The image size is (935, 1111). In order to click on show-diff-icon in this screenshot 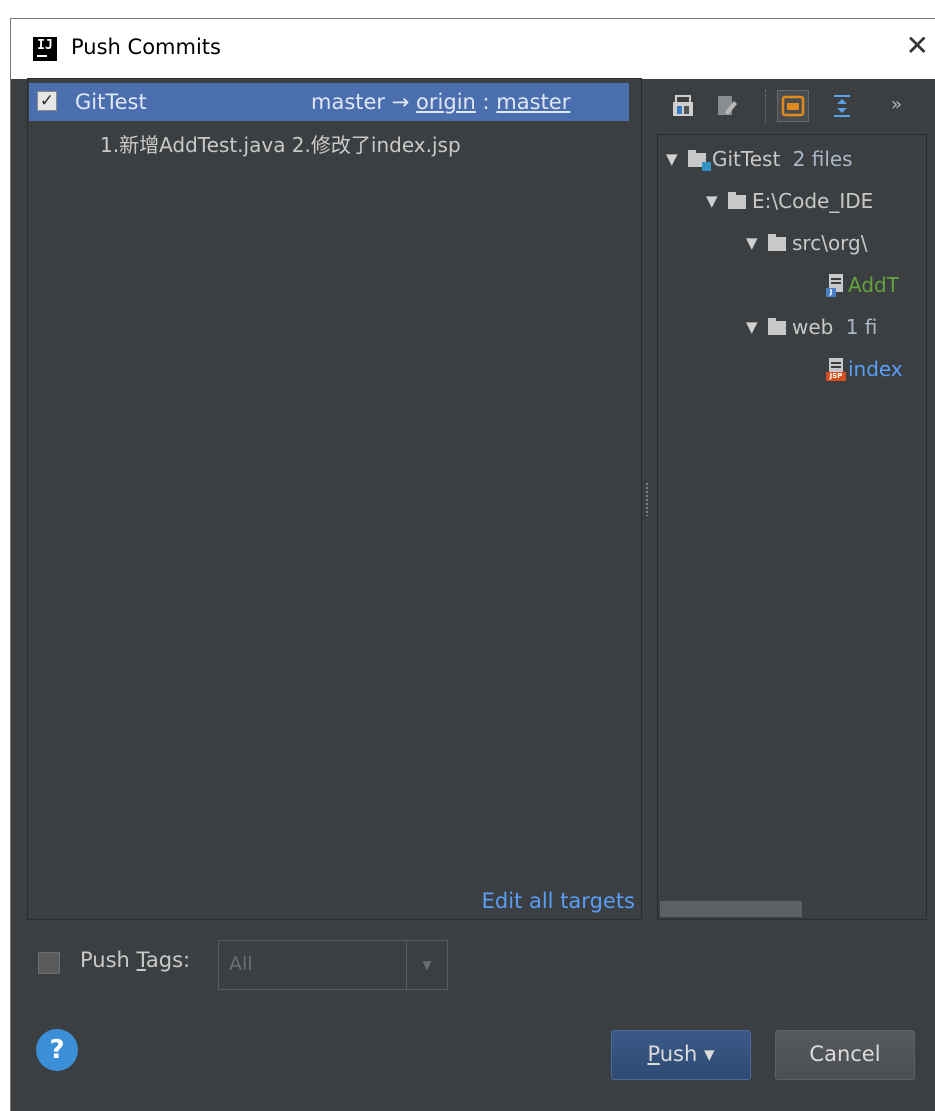, I will do `click(683, 106)`.